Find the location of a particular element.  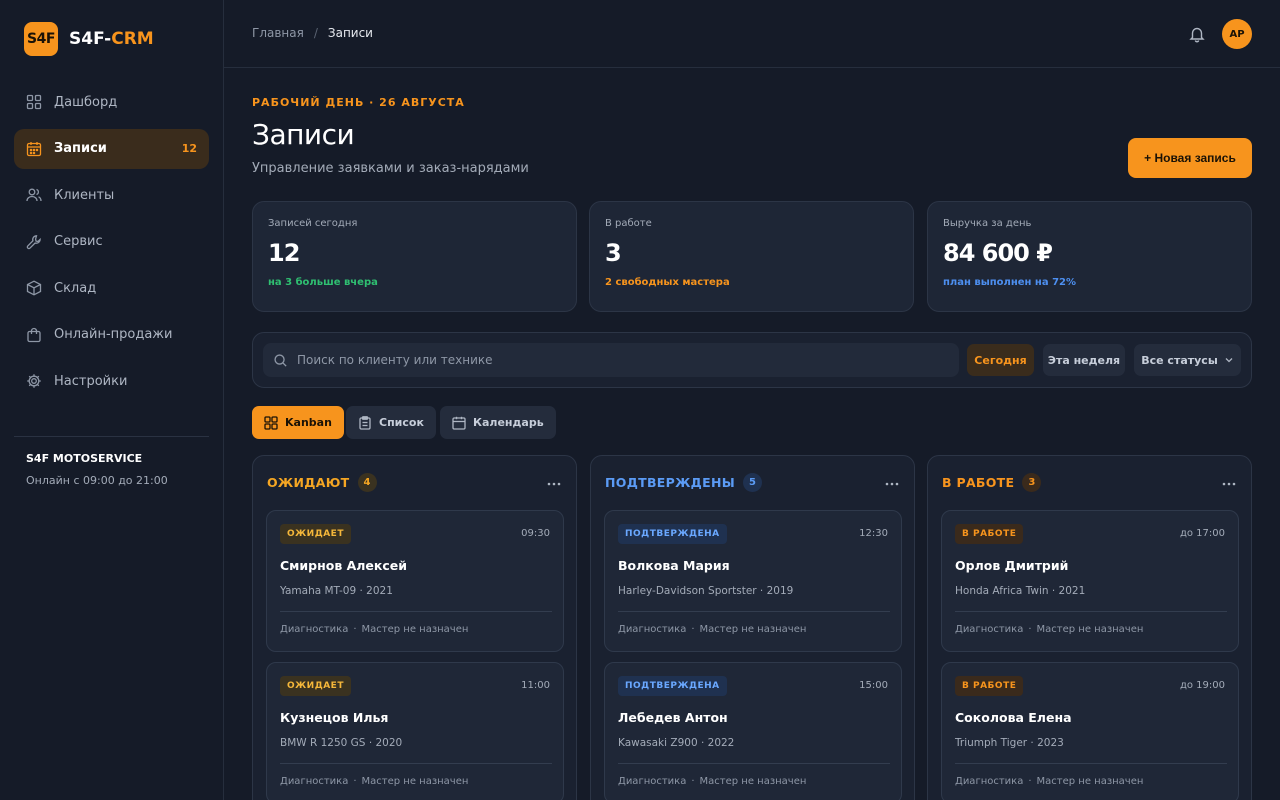

shopping-bag-icon is located at coordinates (34, 334).